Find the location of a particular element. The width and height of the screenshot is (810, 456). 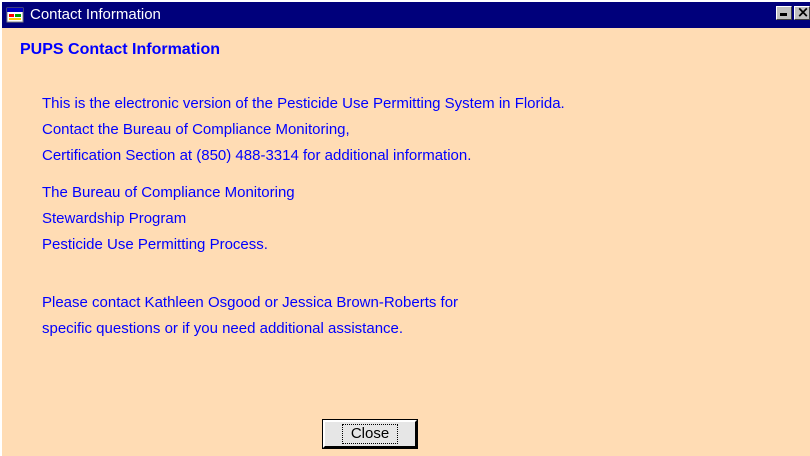

page-heading: PUPS Contact Information is located at coordinates (120, 49).